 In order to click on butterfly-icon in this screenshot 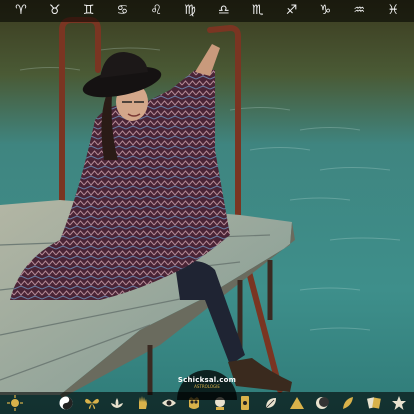, I will do `click(92, 403)`.